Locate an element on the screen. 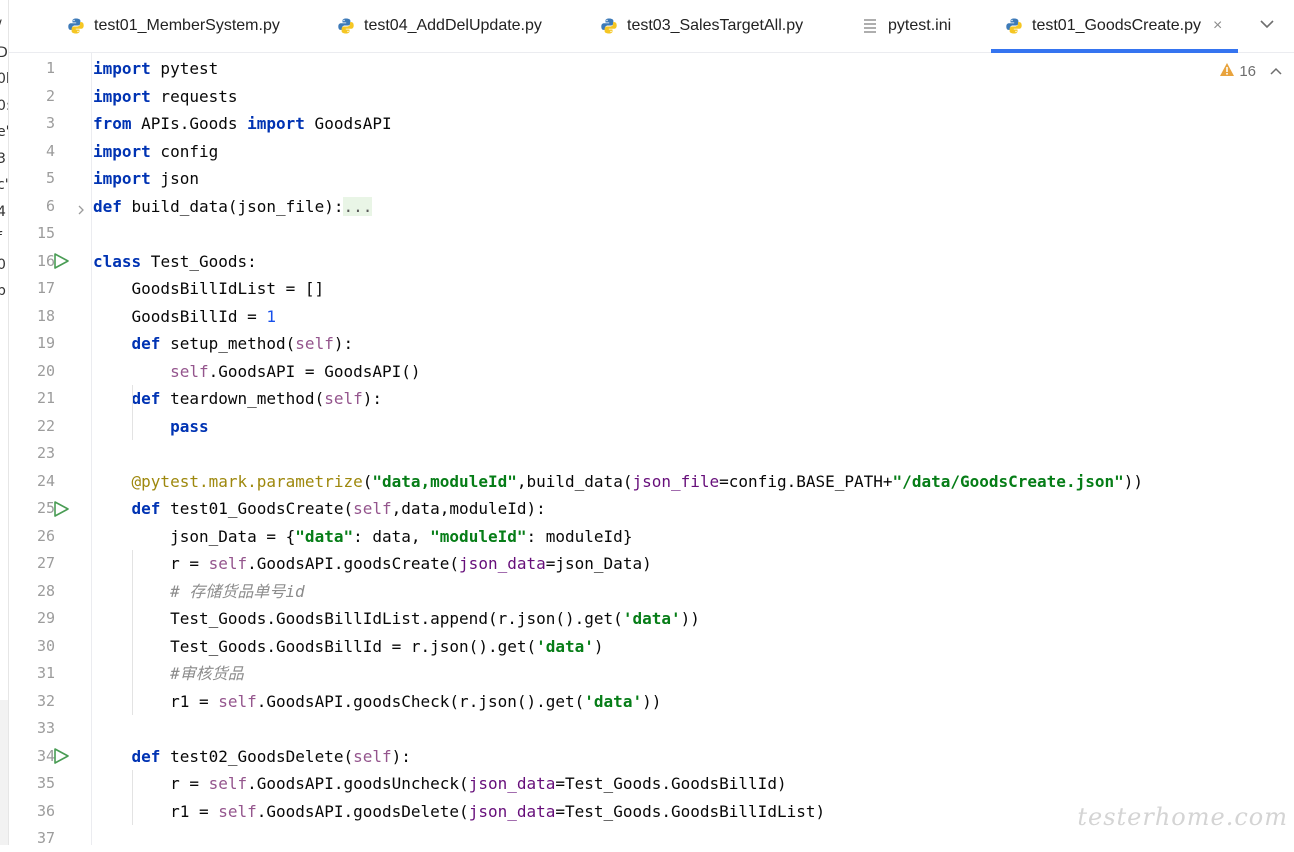 This screenshot has height=852, width=1294. tab-label: test04_AddDelUpdate.py is located at coordinates (453, 25).